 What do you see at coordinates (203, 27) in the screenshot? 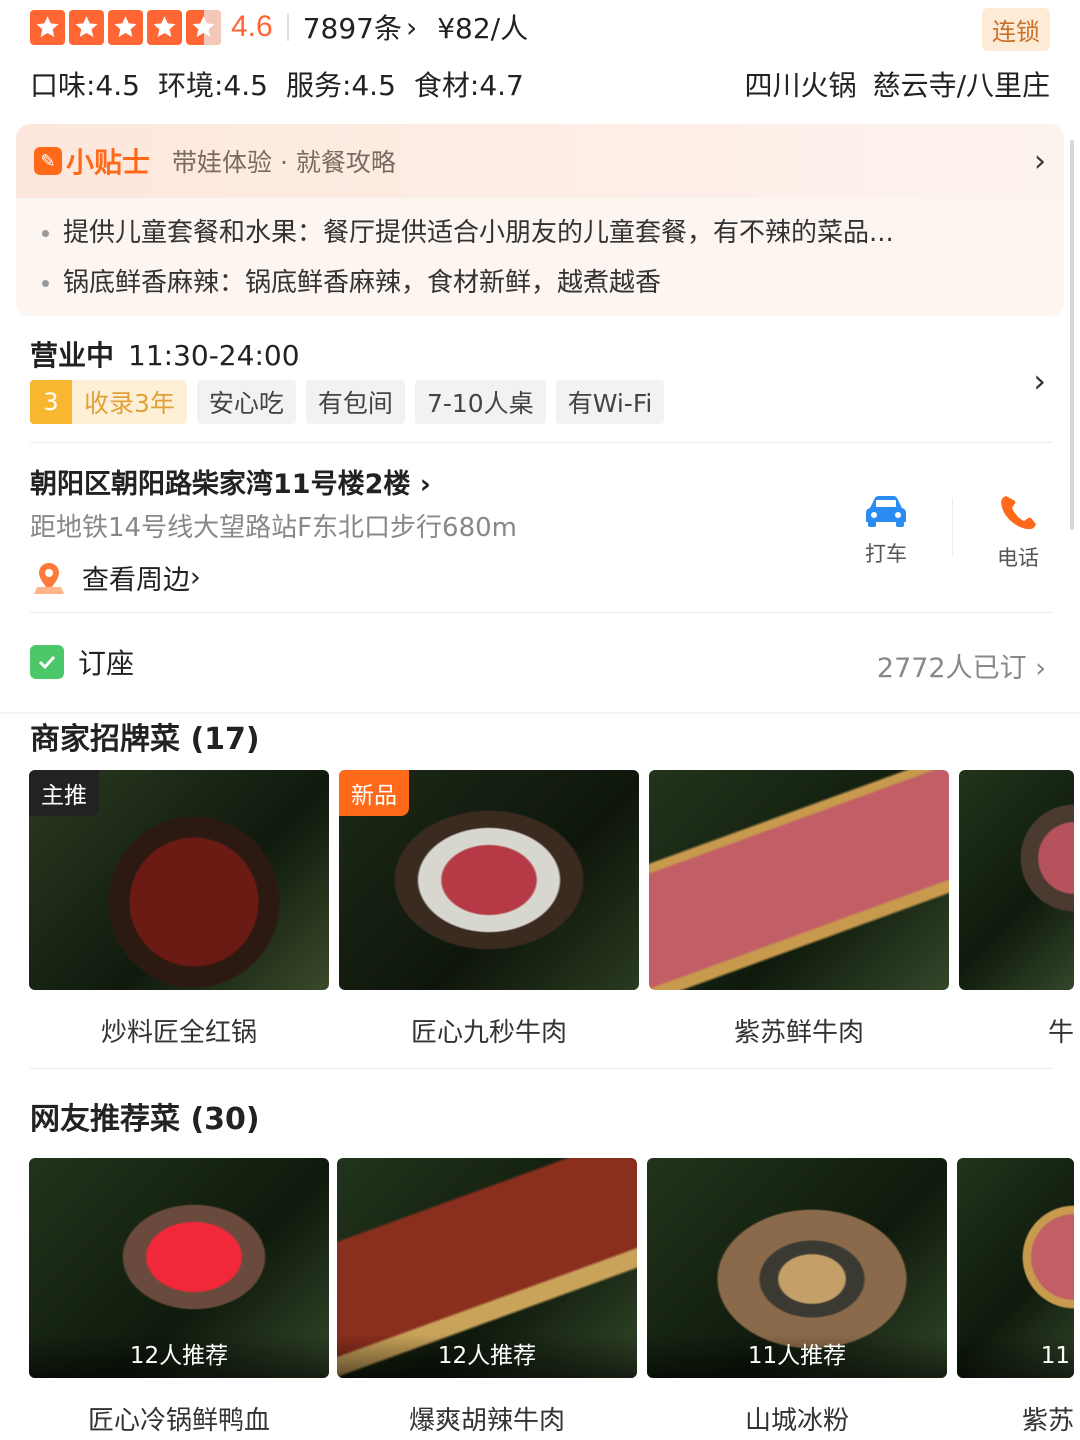
I see `half-star-icon` at bounding box center [203, 27].